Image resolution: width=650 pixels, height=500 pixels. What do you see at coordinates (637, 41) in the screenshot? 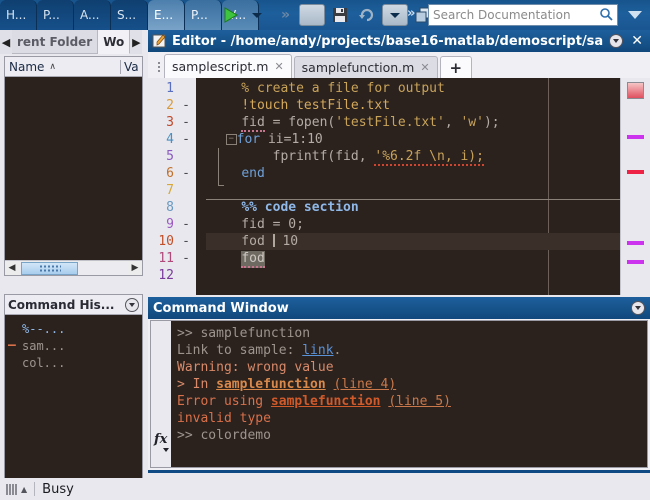
I see `editor-close-icon: ✕` at bounding box center [637, 41].